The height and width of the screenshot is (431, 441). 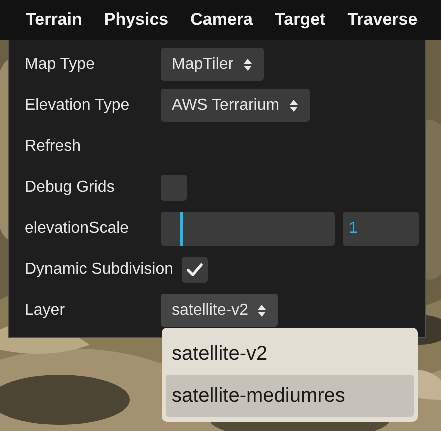 What do you see at coordinates (222, 20) in the screenshot?
I see `menu-item: Camera` at bounding box center [222, 20].